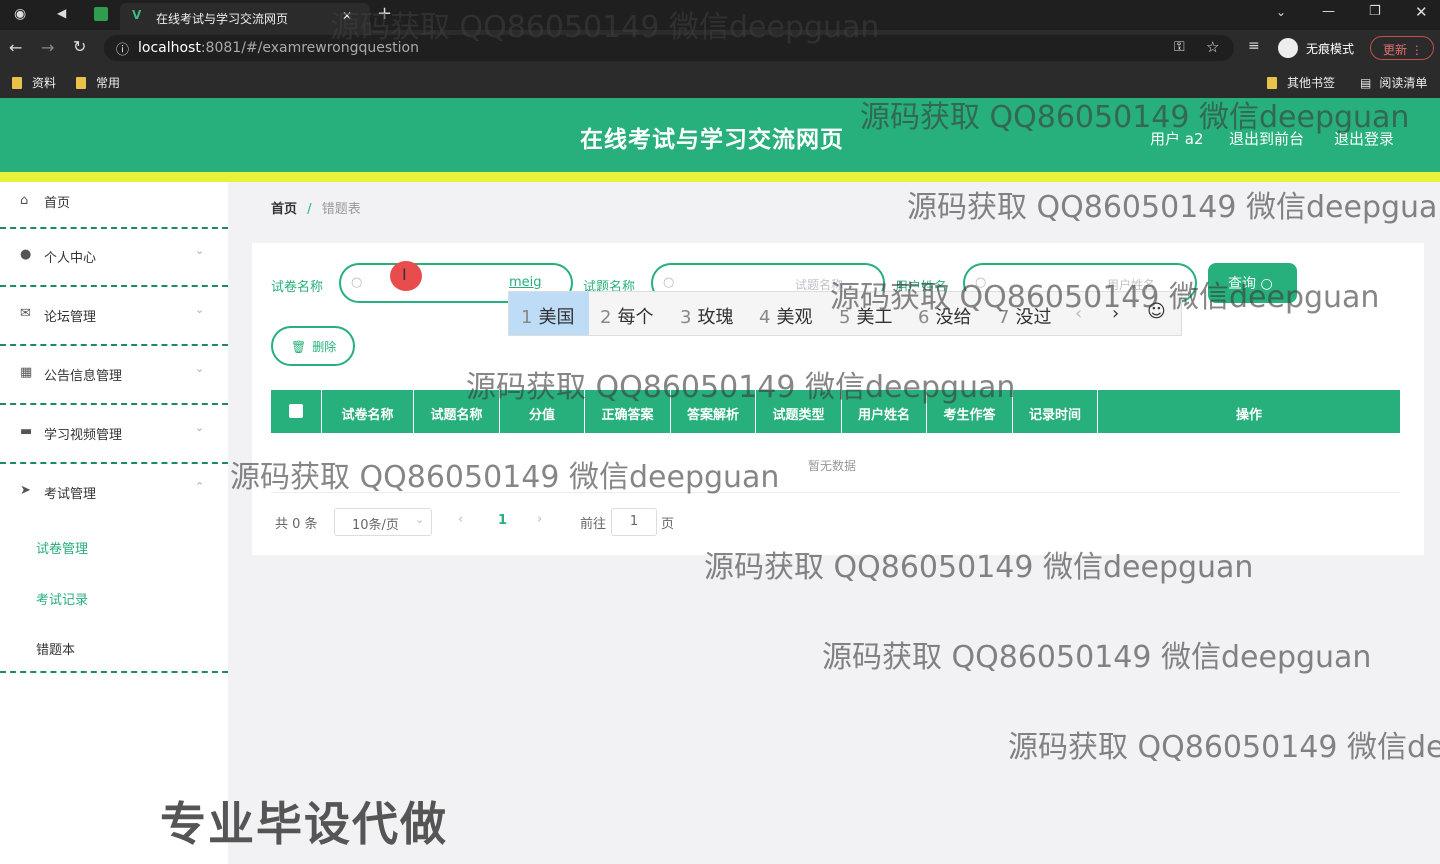 The image size is (1440, 864). I want to click on text-cursor-icon: I, so click(404, 274).